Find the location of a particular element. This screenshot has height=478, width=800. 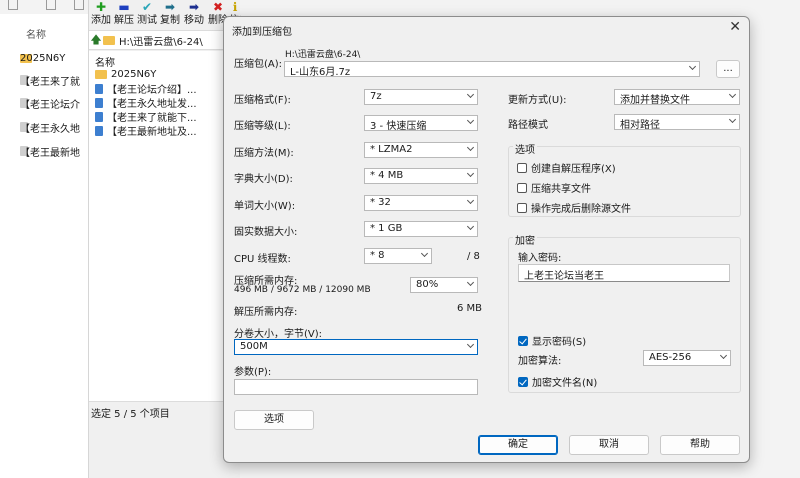

shared-checkbox: 压缩共享文件 is located at coordinates (554, 187).